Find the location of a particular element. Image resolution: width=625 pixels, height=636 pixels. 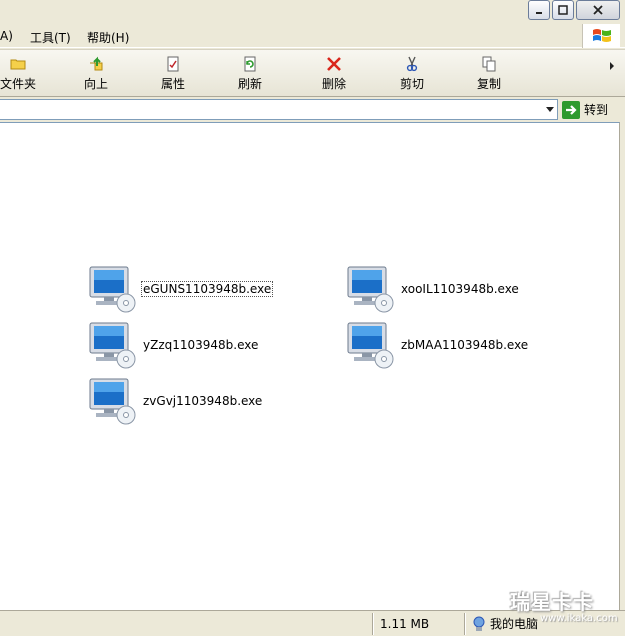

go-label: 转到 is located at coordinates (596, 110).